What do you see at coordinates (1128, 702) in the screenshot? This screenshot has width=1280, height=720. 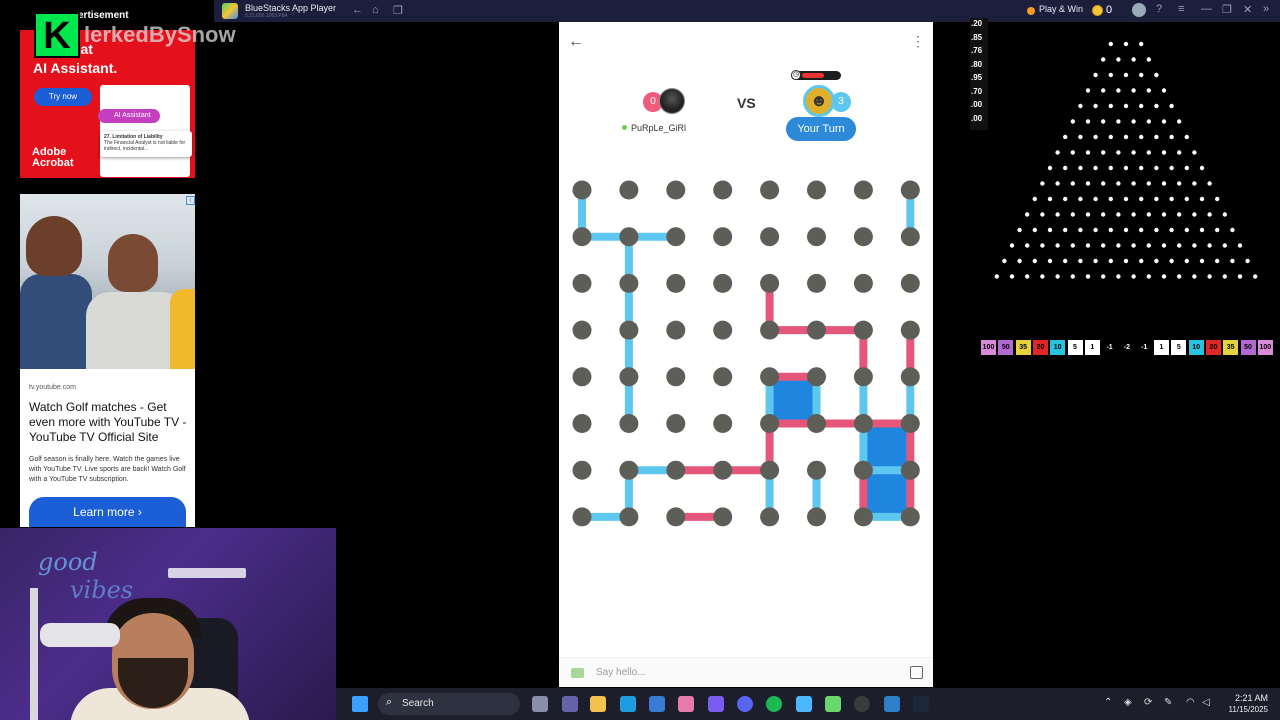 I see `tray-app-icon: ◈` at bounding box center [1128, 702].